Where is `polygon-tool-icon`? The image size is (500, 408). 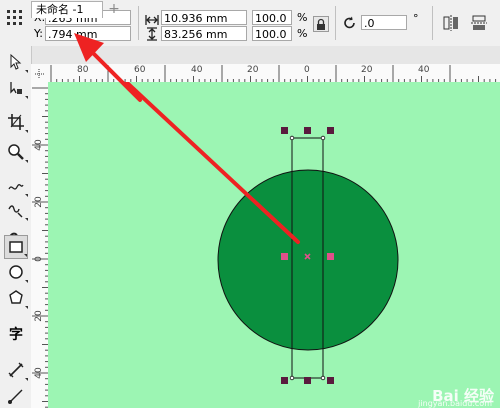 polygon-tool-icon is located at coordinates (16, 298).